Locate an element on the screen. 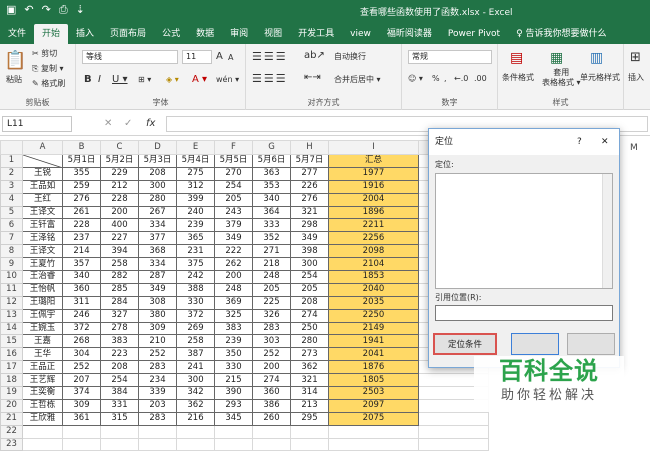 The width and height of the screenshot is (650, 451). value-cell: 242 is located at coordinates (195, 277).